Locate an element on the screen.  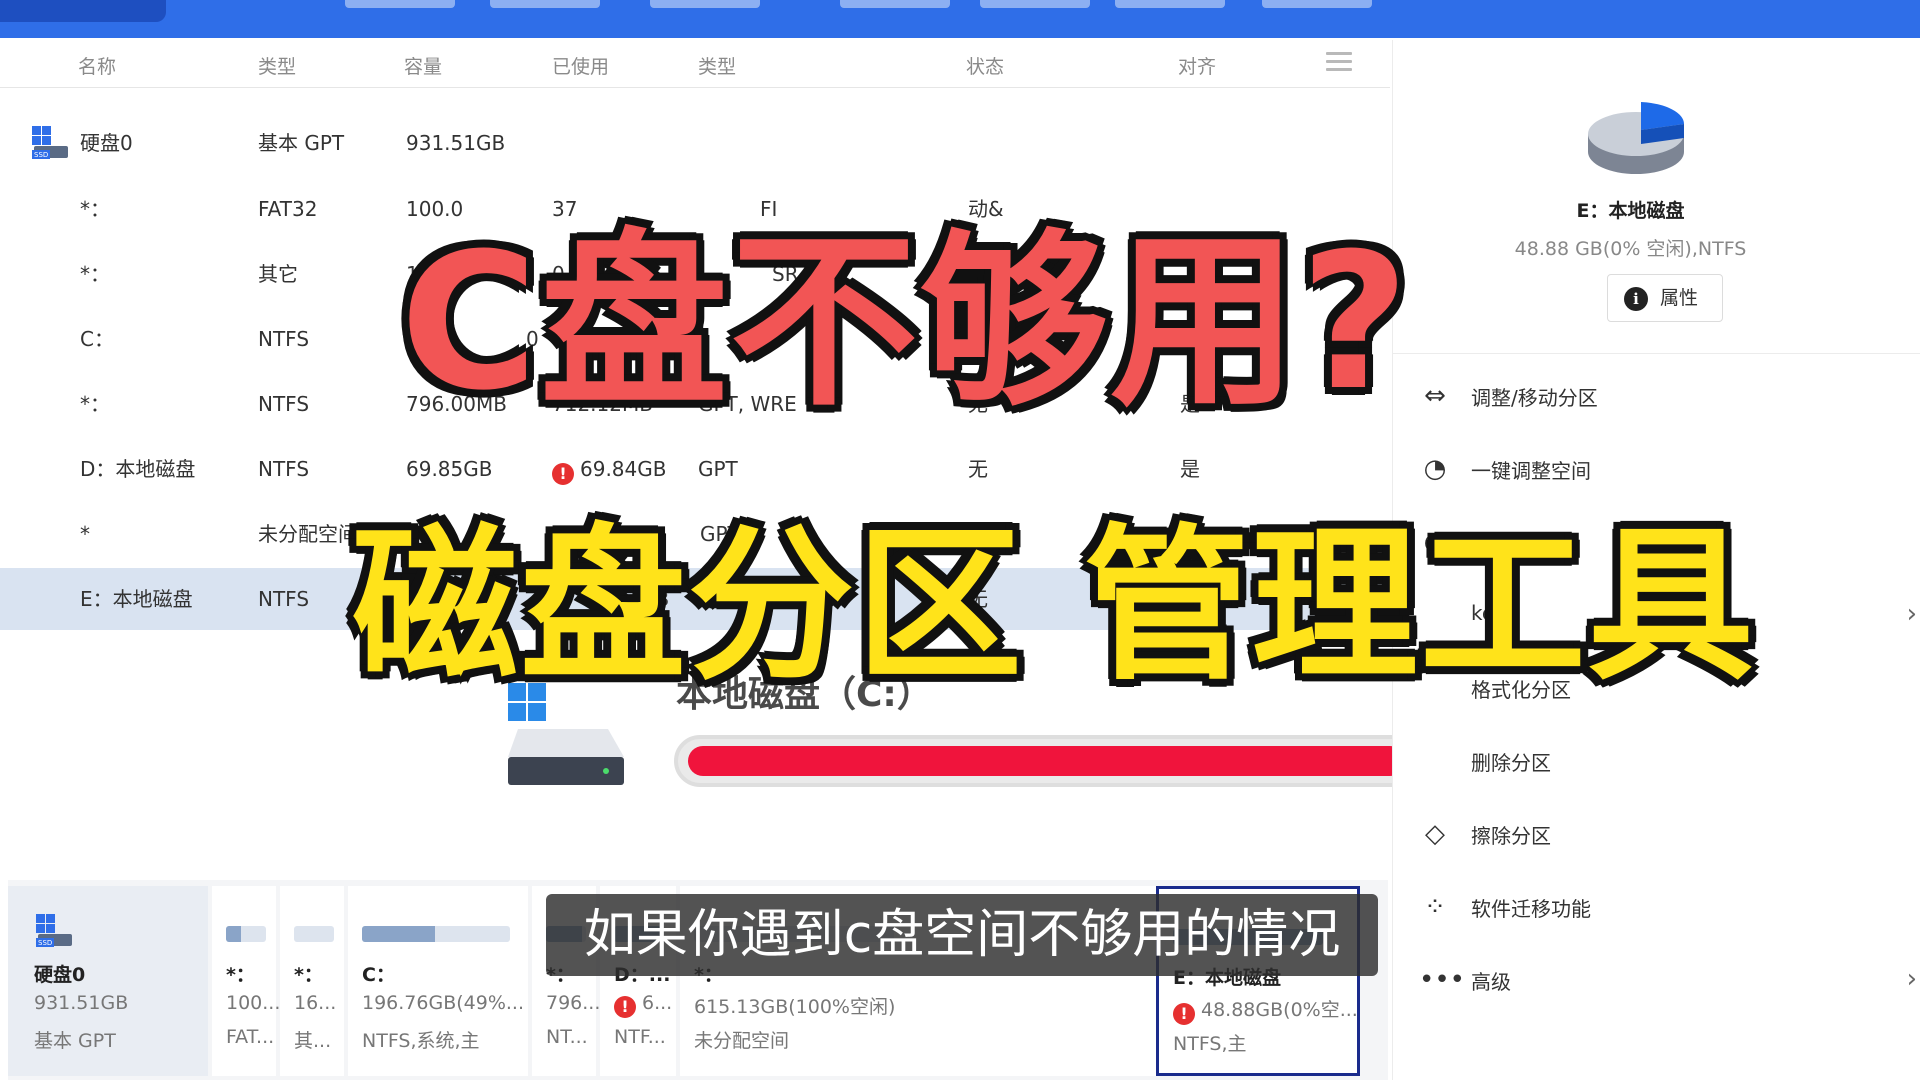
row-type: 未分配空间 is located at coordinates (308, 534).